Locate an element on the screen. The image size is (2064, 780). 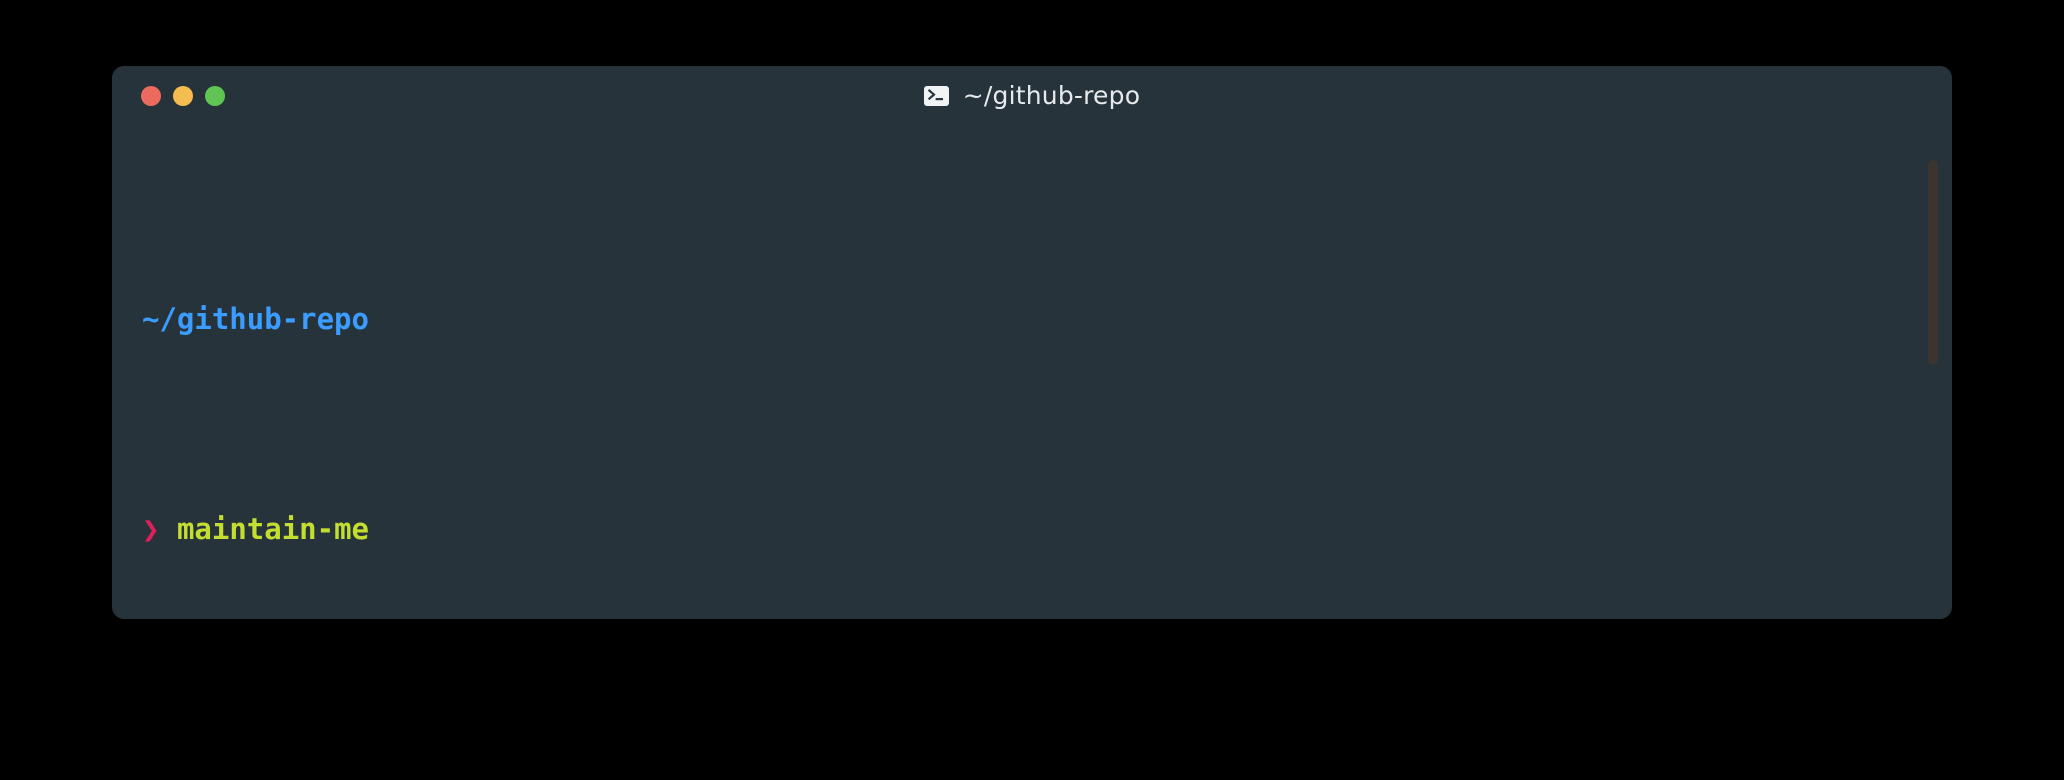
window-title: ~/github-repo is located at coordinates (1051, 95).